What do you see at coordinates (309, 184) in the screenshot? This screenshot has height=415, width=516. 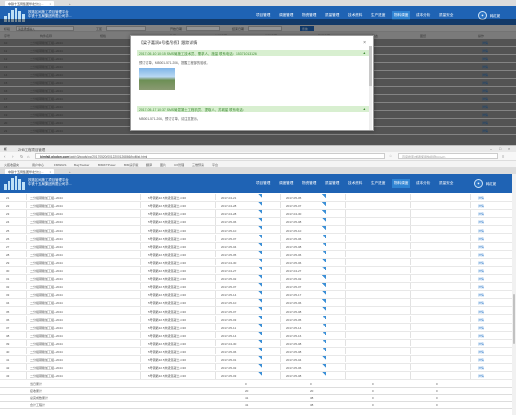 I see `nav-item: 物资管理` at bounding box center [309, 184].